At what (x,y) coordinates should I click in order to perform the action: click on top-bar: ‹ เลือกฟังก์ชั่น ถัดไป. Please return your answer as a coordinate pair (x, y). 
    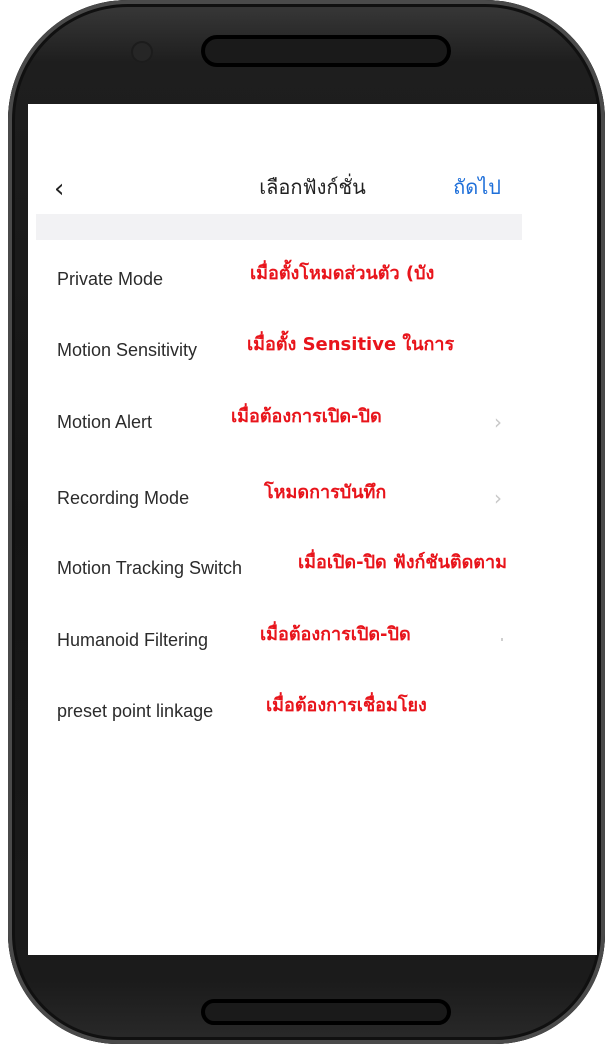
    Looking at the image, I should click on (312, 189).